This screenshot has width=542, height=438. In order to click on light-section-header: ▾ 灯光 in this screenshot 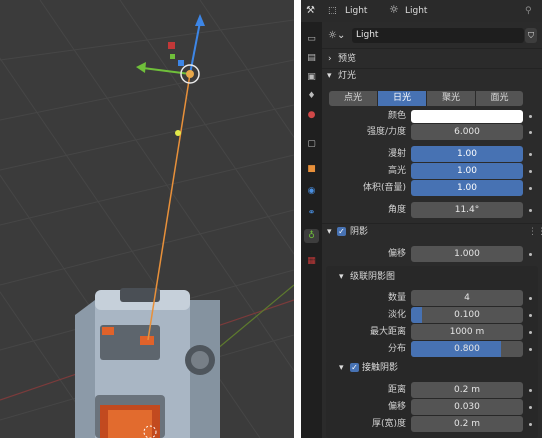, I will do `click(432, 76)`.